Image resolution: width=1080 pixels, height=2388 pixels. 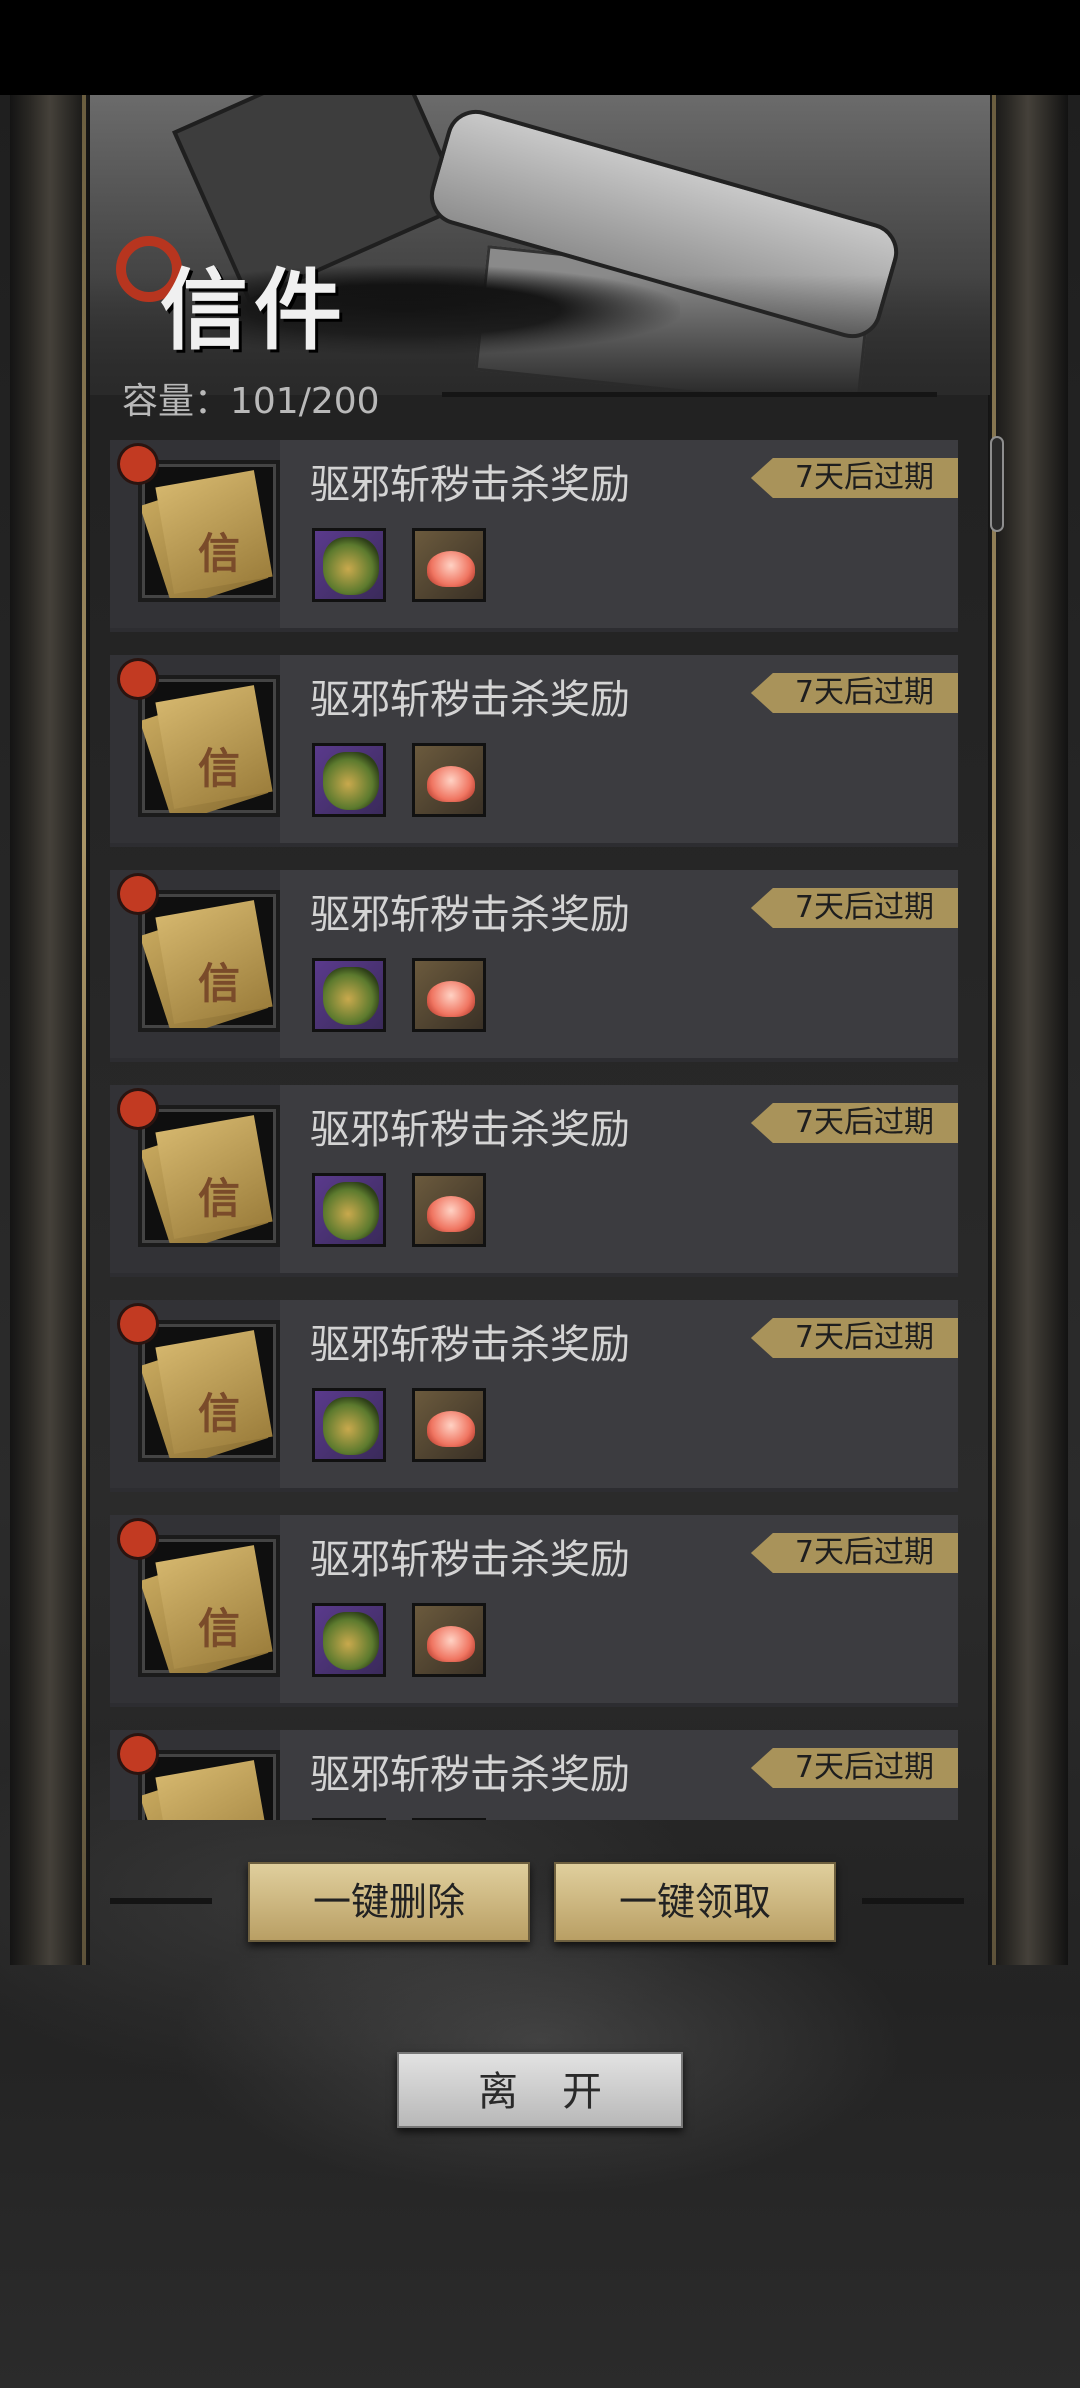 What do you see at coordinates (997, 484) in the screenshot?
I see `scrollbar-thumb` at bounding box center [997, 484].